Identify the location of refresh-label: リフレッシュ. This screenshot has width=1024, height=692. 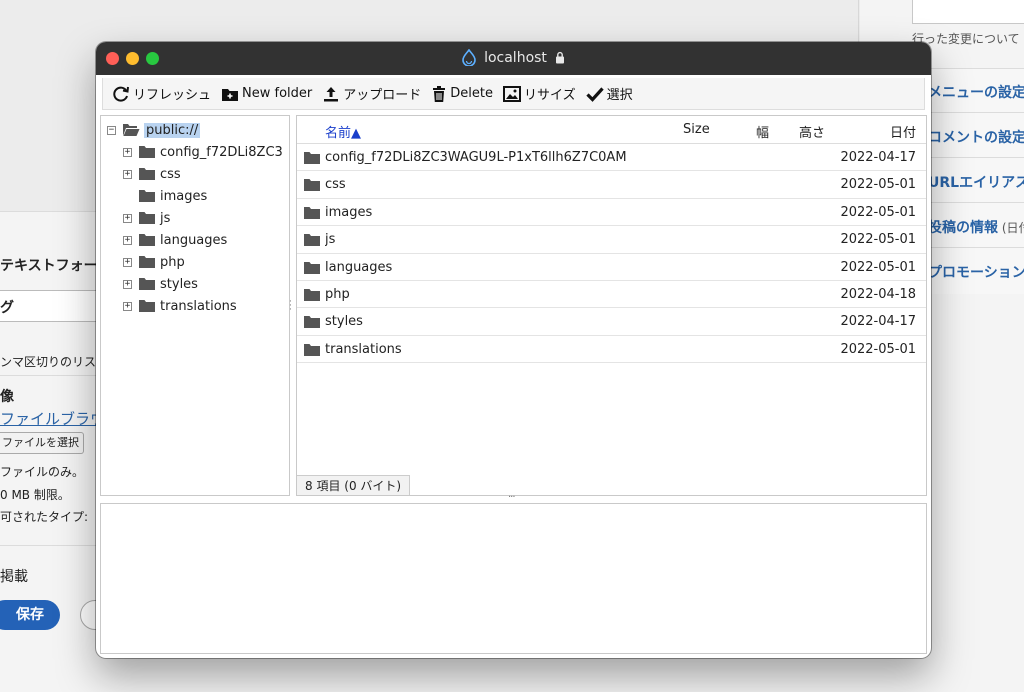
(172, 95).